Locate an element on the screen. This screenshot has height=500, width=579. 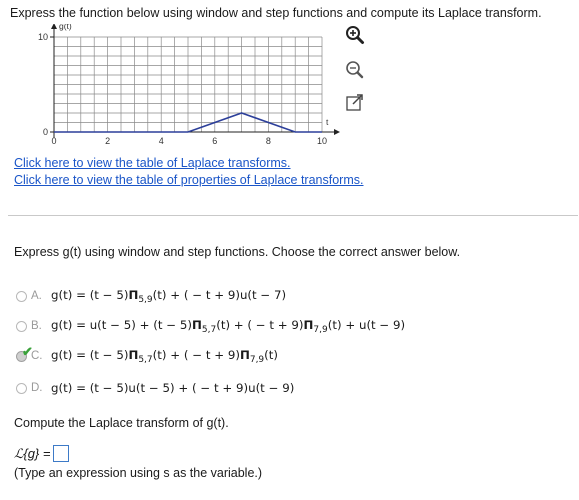
option-b-label: B. is located at coordinates (36, 326).